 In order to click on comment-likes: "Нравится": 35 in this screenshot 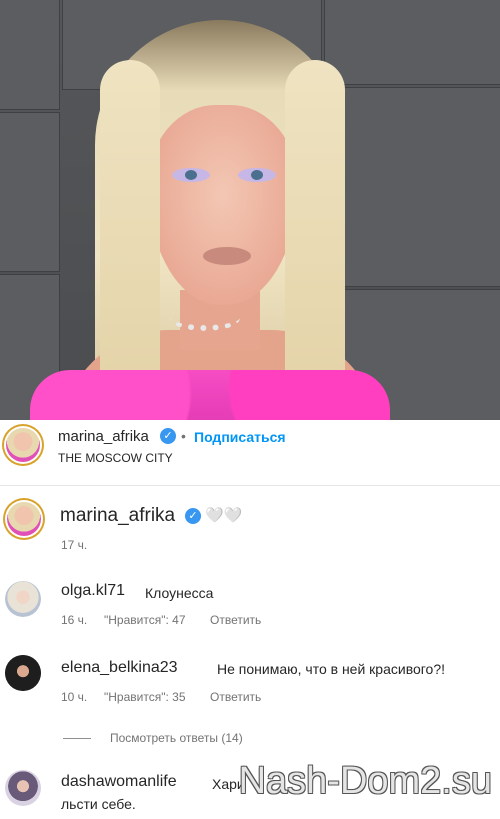, I will do `click(145, 697)`.